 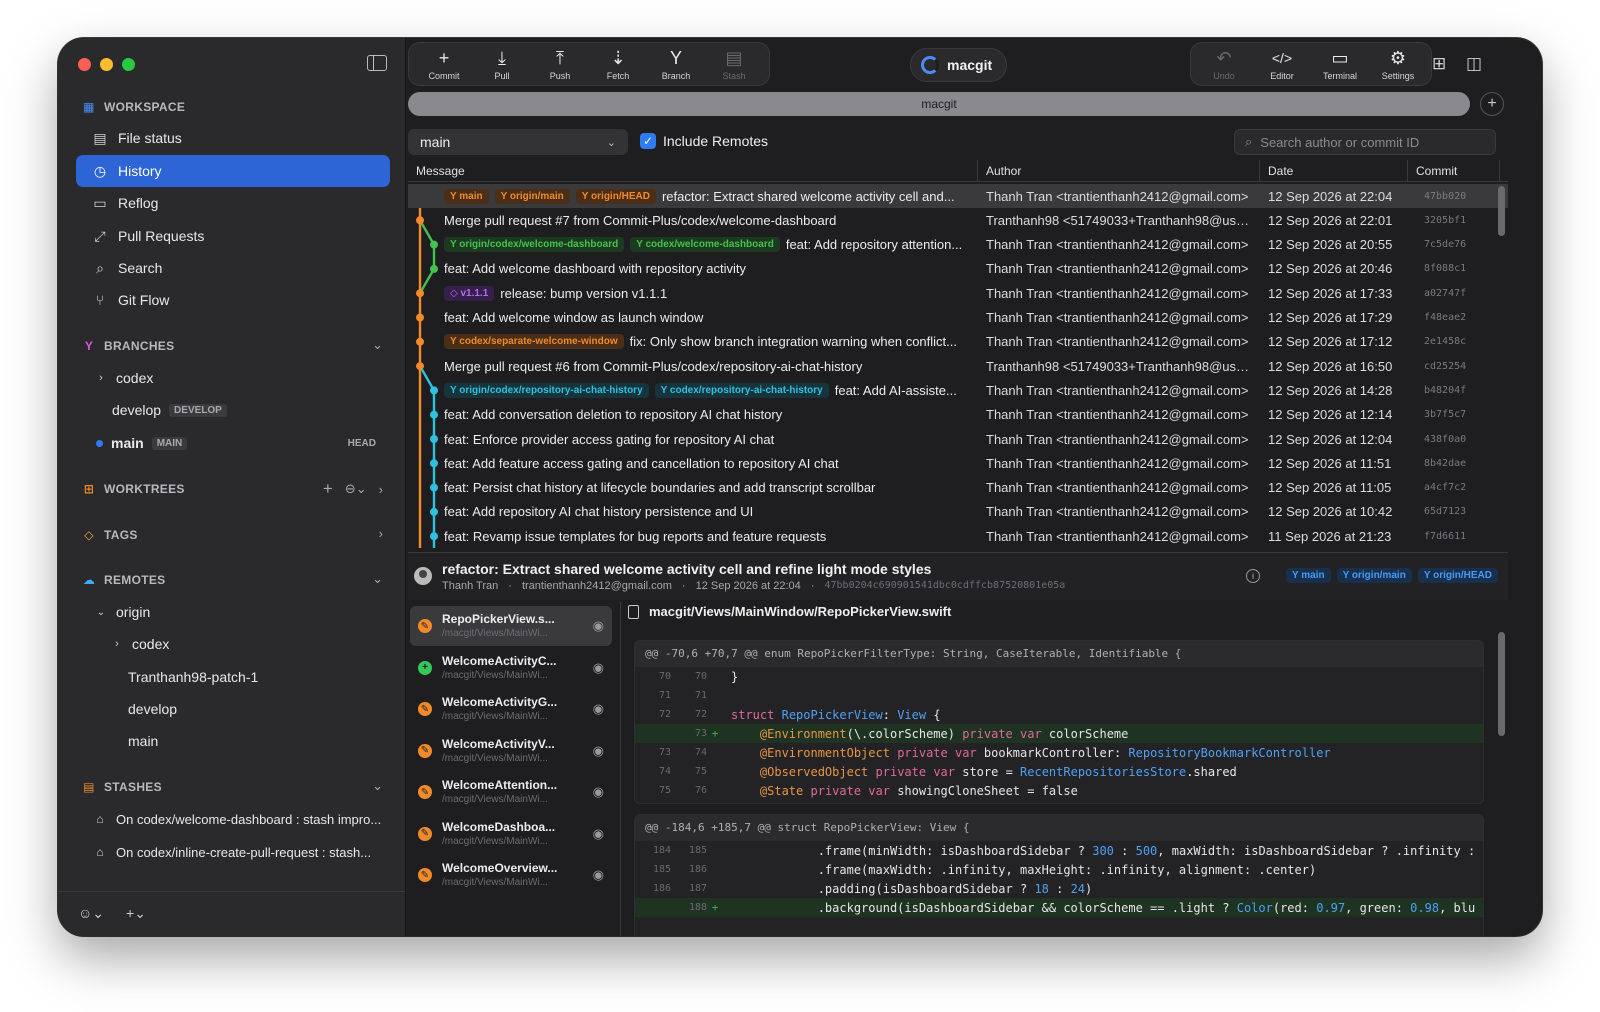 What do you see at coordinates (233, 410) in the screenshot?
I see `branch-item-develop: develop DEVELOP` at bounding box center [233, 410].